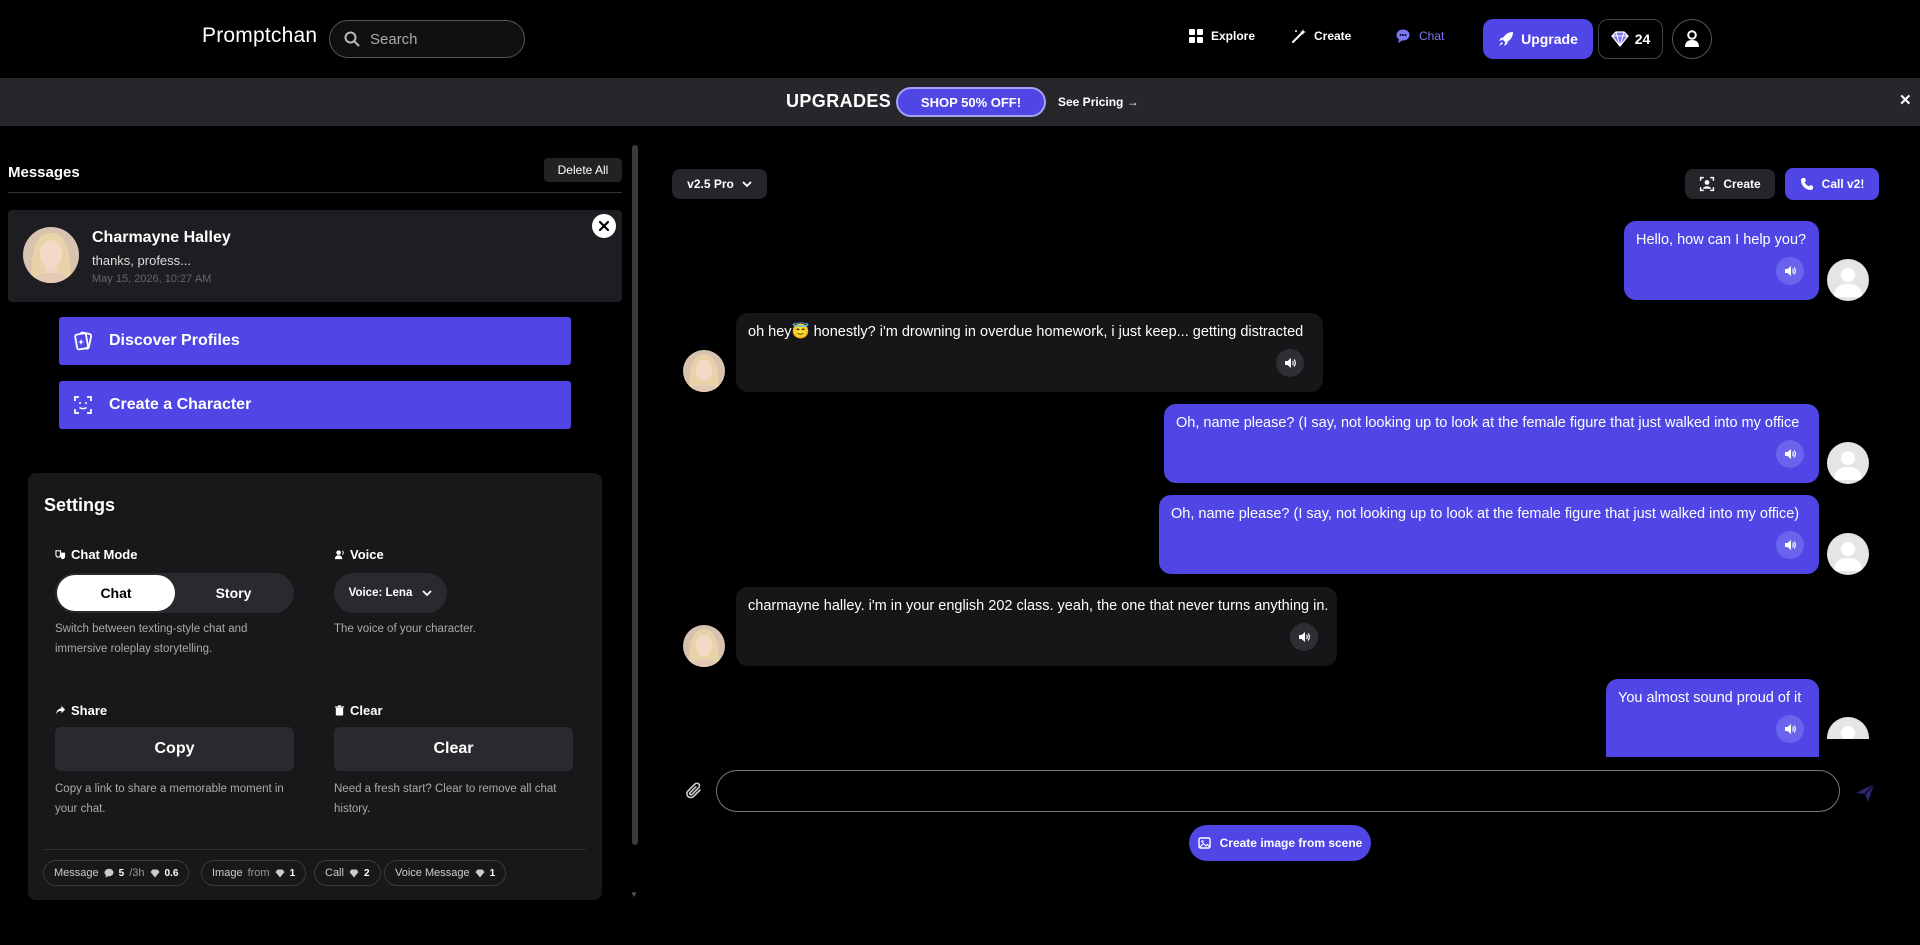 The height and width of the screenshot is (945, 1920). What do you see at coordinates (380, 593) in the screenshot?
I see `voice-select-value: Voice: Lena` at bounding box center [380, 593].